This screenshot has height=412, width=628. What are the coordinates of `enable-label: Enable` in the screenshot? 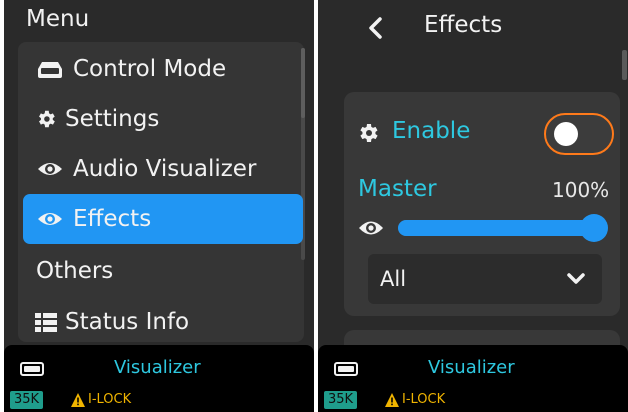 It's located at (431, 131).